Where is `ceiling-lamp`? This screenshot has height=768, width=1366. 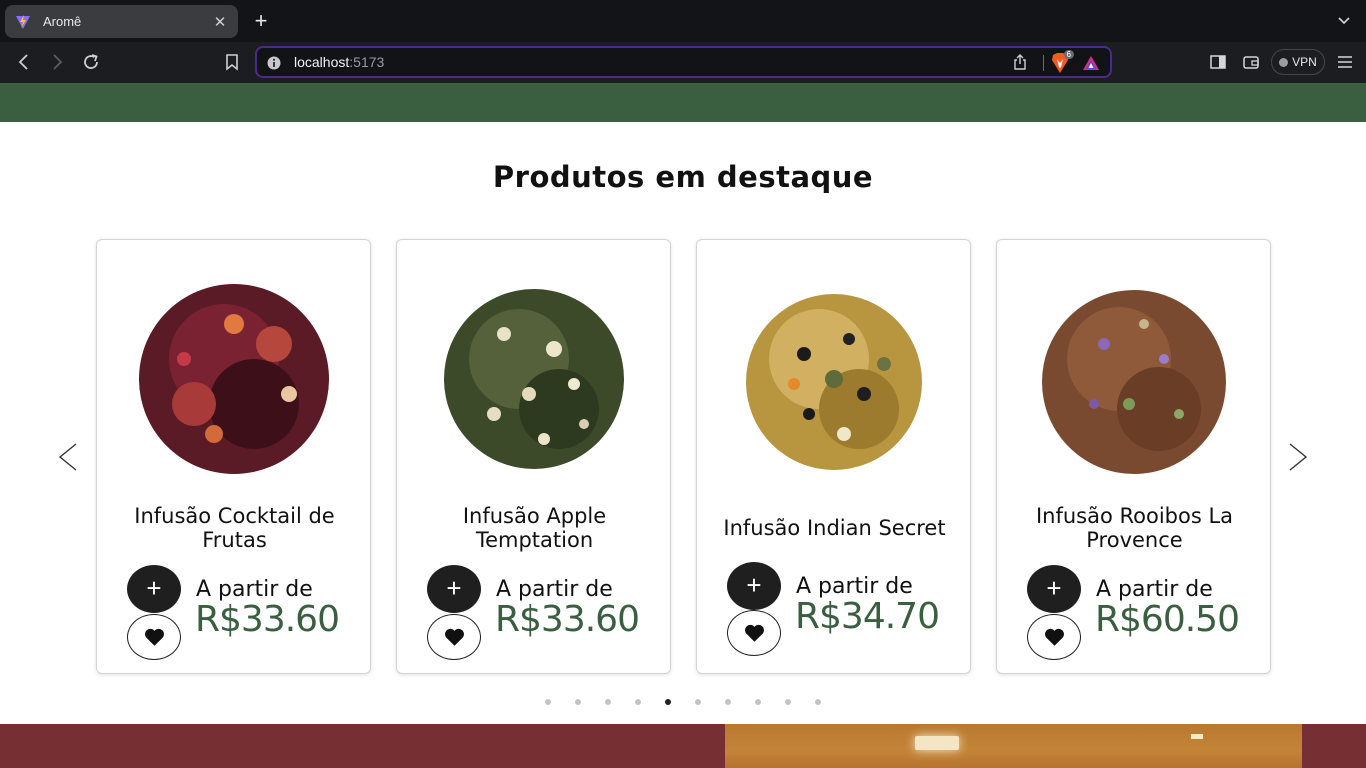
ceiling-lamp is located at coordinates (937, 743).